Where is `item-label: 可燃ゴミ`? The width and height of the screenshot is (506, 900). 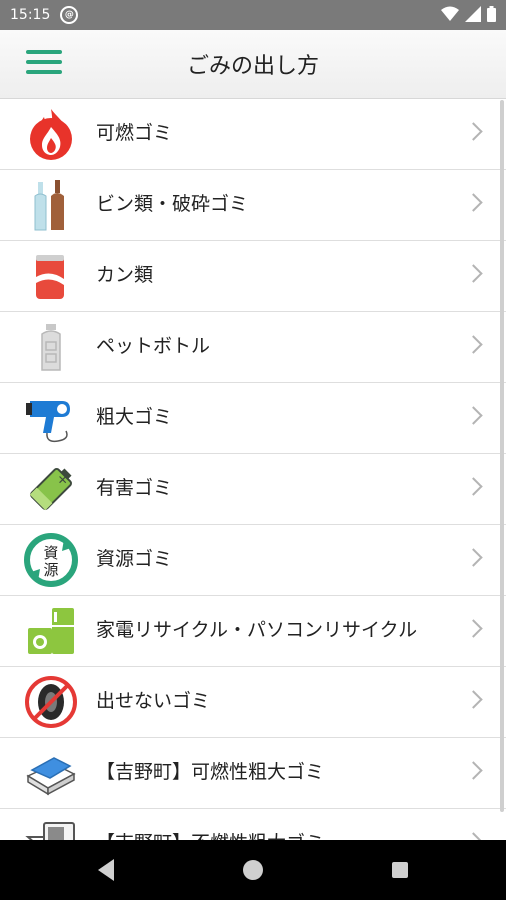
item-label: 可燃ゴミ is located at coordinates (134, 133).